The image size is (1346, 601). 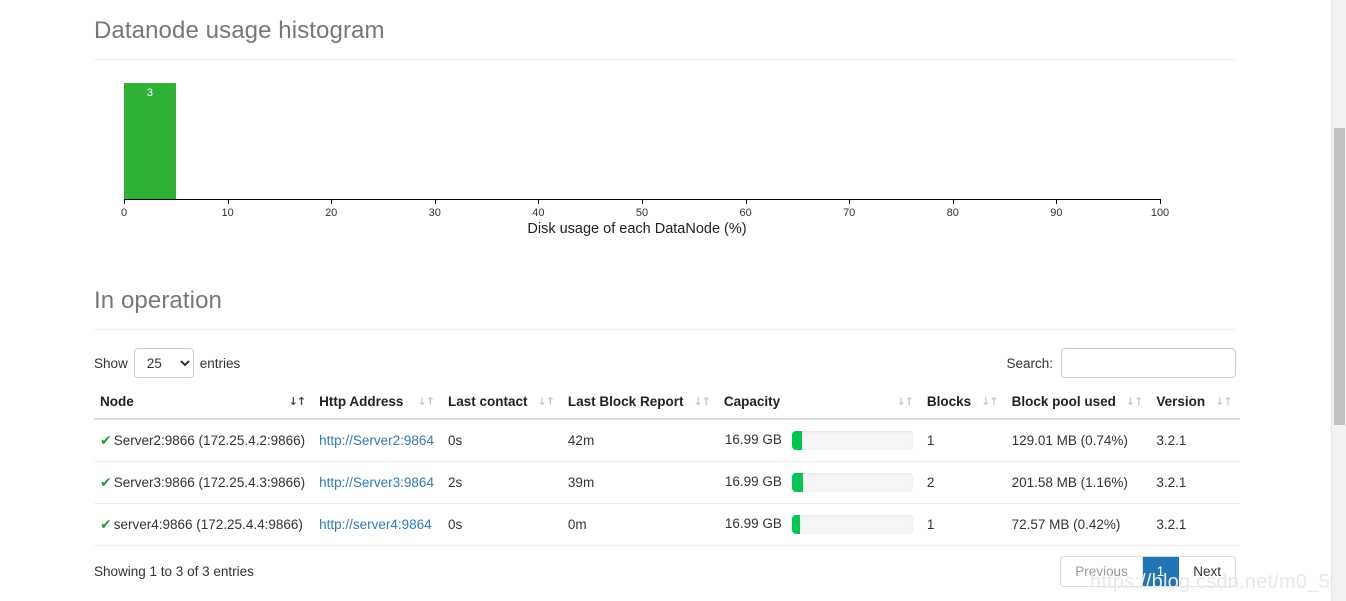 What do you see at coordinates (204, 403) in the screenshot?
I see `column-header-node: Node ↓↑` at bounding box center [204, 403].